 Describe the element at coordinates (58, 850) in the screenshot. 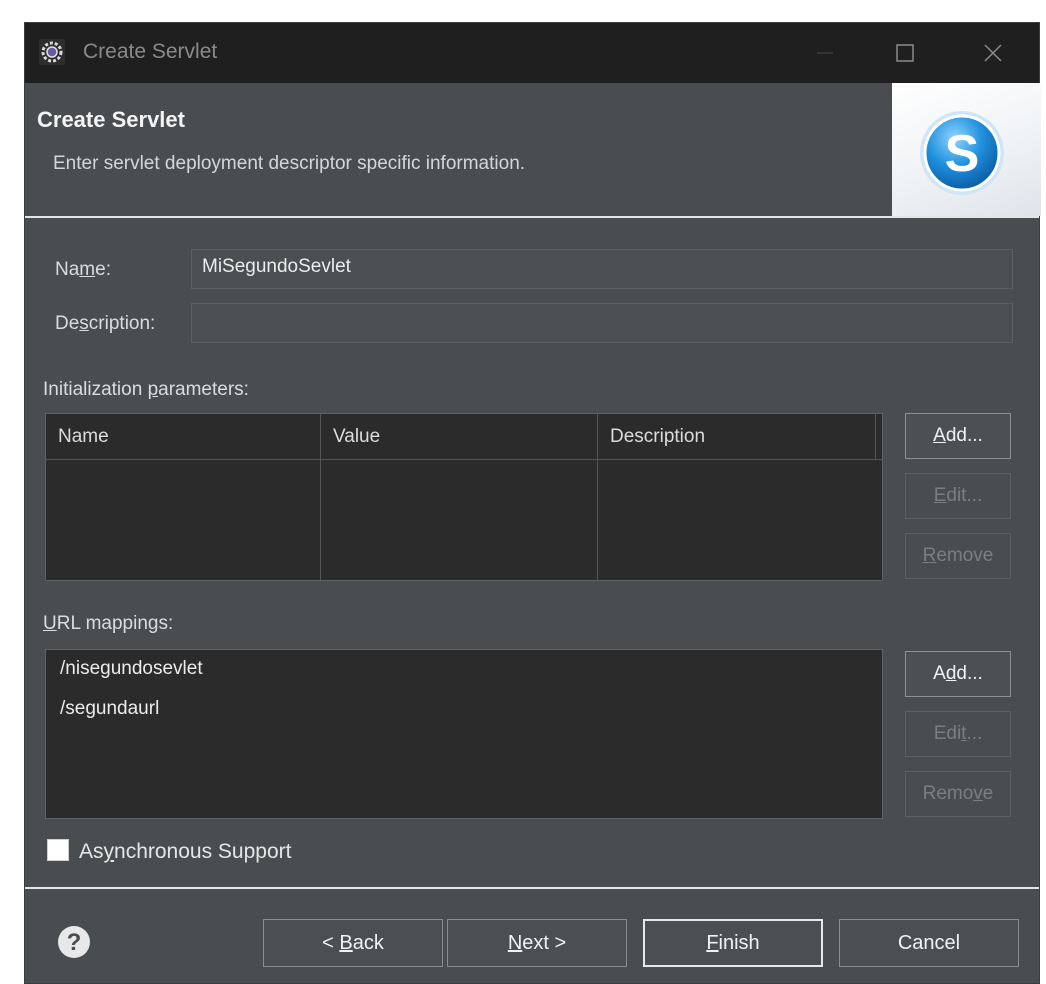

I see `asynchronous-support-checkbox` at that location.